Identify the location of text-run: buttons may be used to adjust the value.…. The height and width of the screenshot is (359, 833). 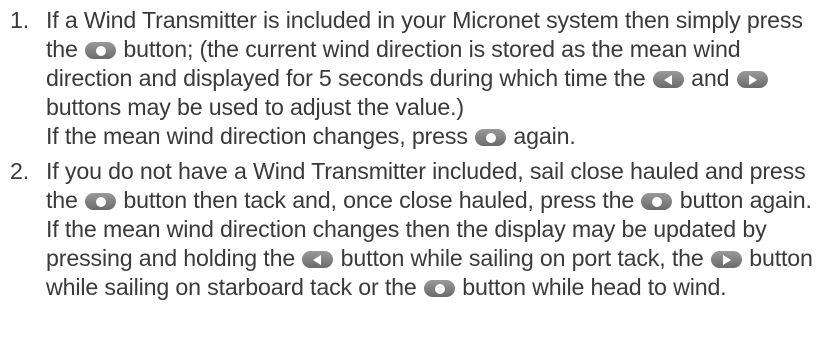
(255, 107).